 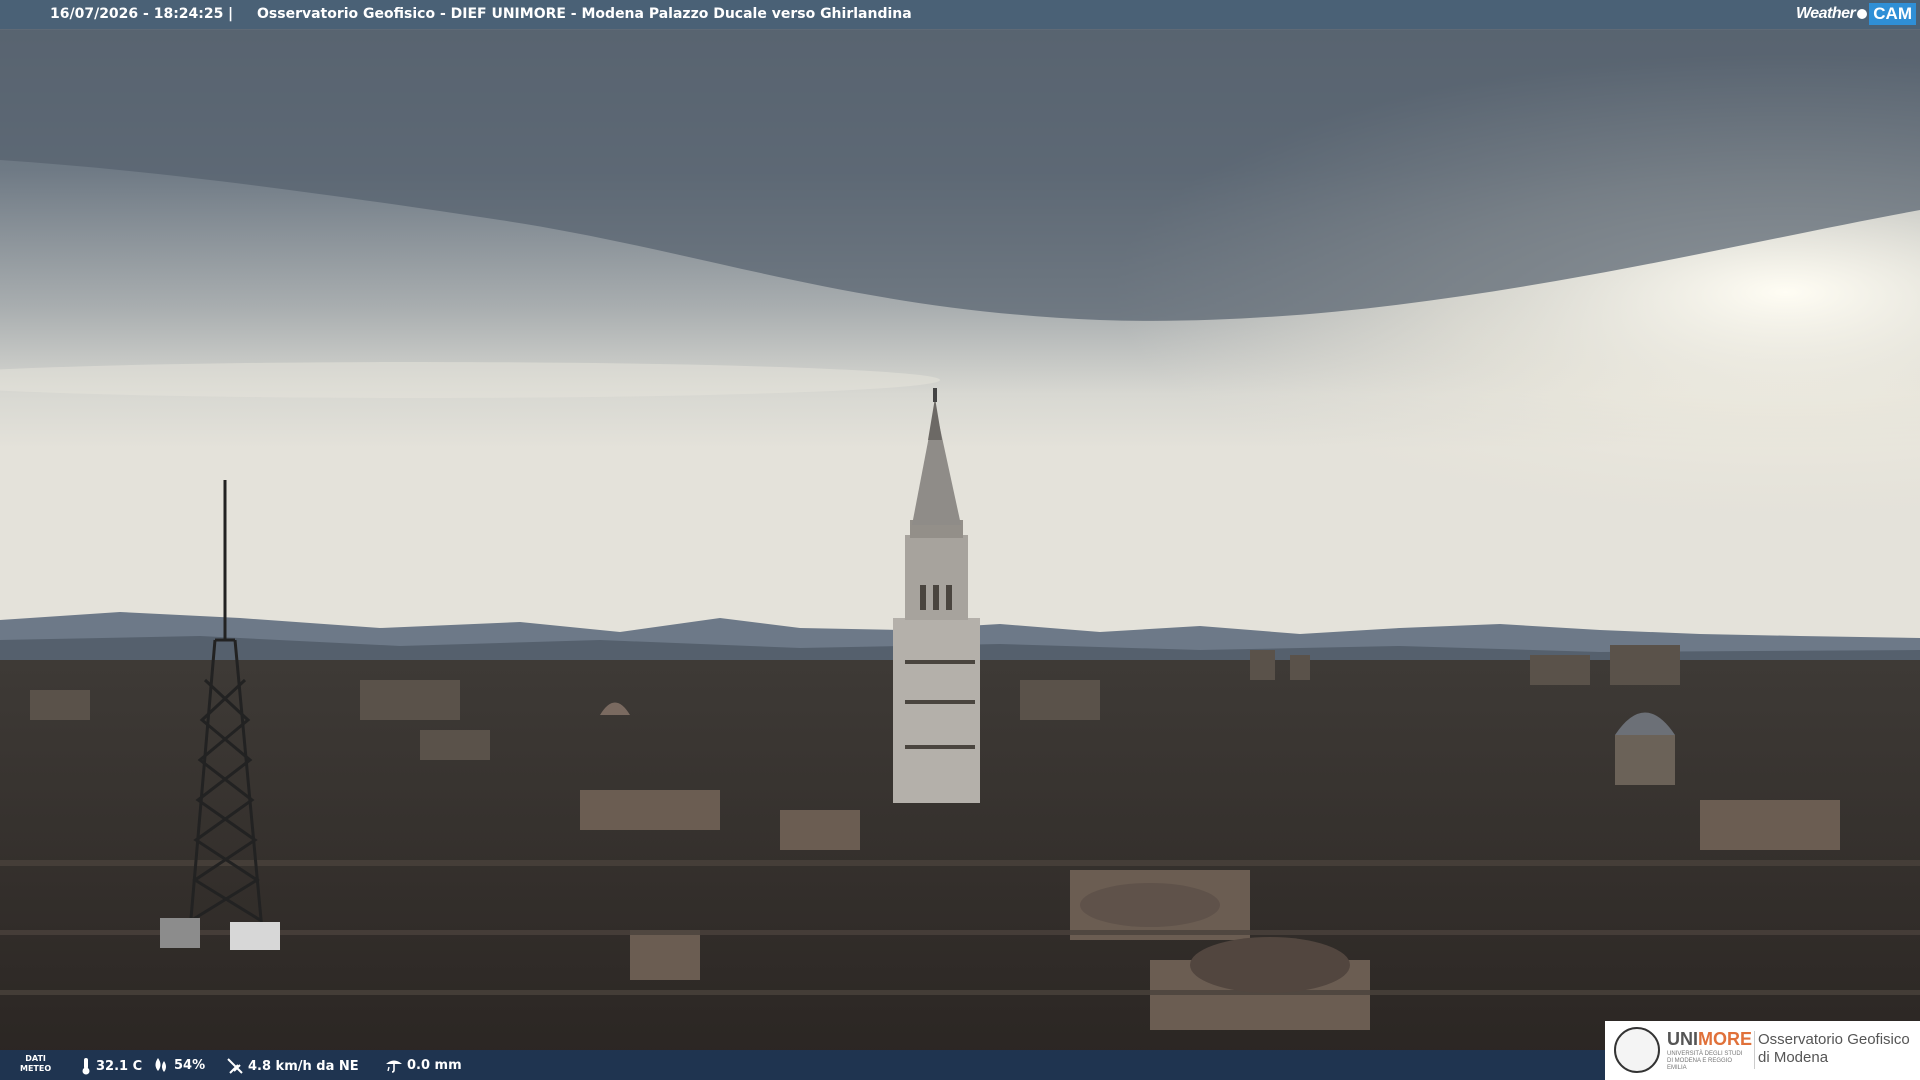 I want to click on brand-dot-icon, so click(x=1862, y=14).